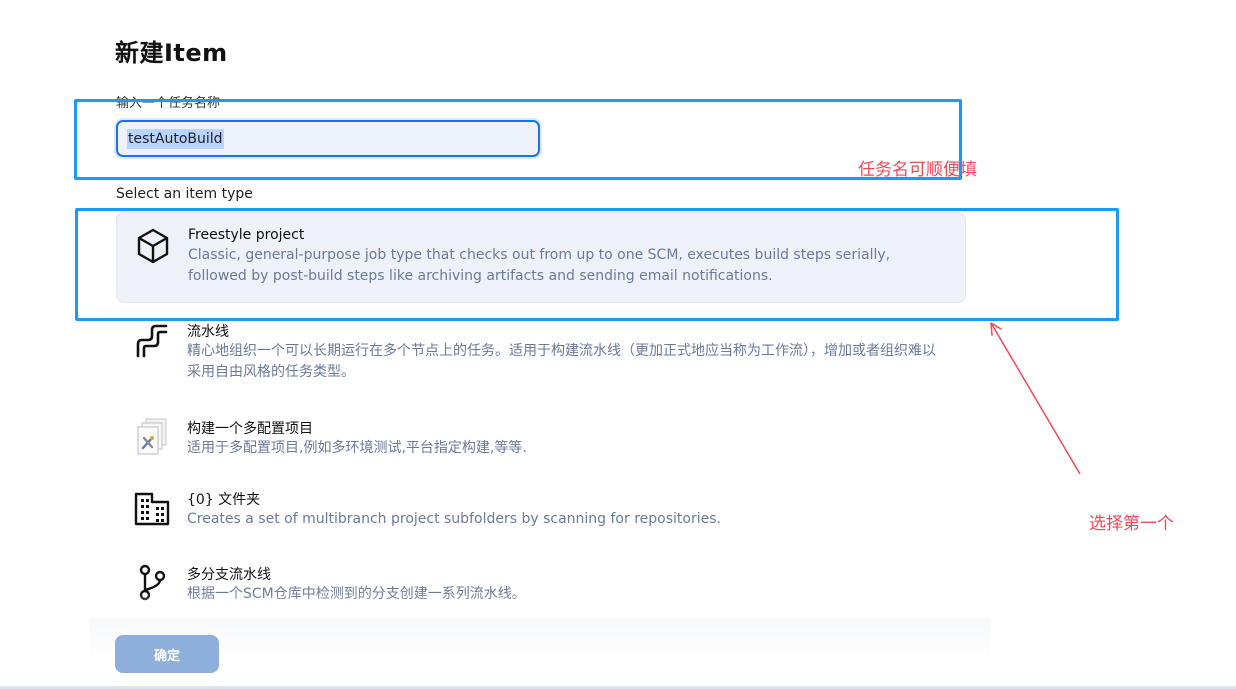 Image resolution: width=1236 pixels, height=689 pixels. I want to click on item-type-description: 根据一个SCM仓库中检测到的分支创建一系列流水线。, so click(356, 594).